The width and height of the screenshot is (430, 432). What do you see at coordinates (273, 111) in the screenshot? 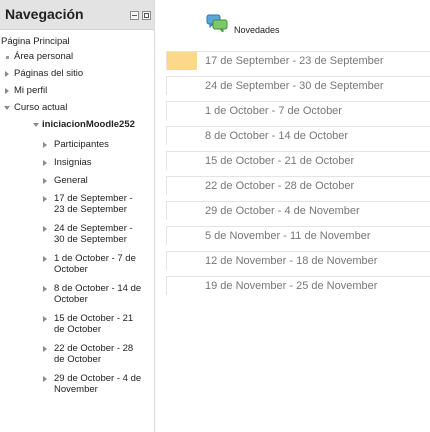
I see `week-section-label: 1 de October - 7 de October` at bounding box center [273, 111].